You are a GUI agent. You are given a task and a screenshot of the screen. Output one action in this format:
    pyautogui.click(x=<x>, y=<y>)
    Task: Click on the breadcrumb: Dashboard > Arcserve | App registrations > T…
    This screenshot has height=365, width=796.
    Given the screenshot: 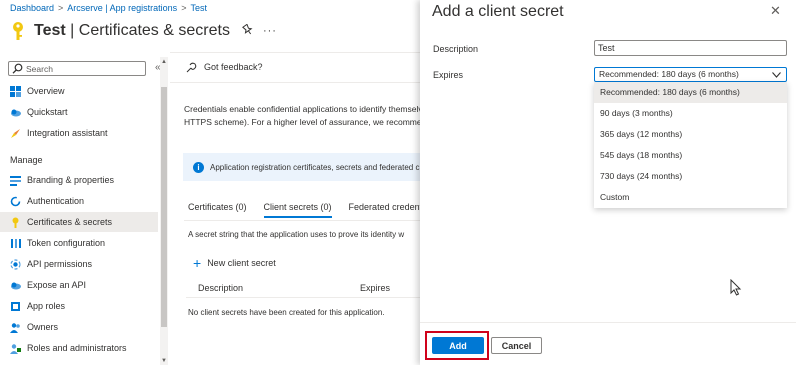 What is the action you would take?
    pyautogui.click(x=108, y=8)
    